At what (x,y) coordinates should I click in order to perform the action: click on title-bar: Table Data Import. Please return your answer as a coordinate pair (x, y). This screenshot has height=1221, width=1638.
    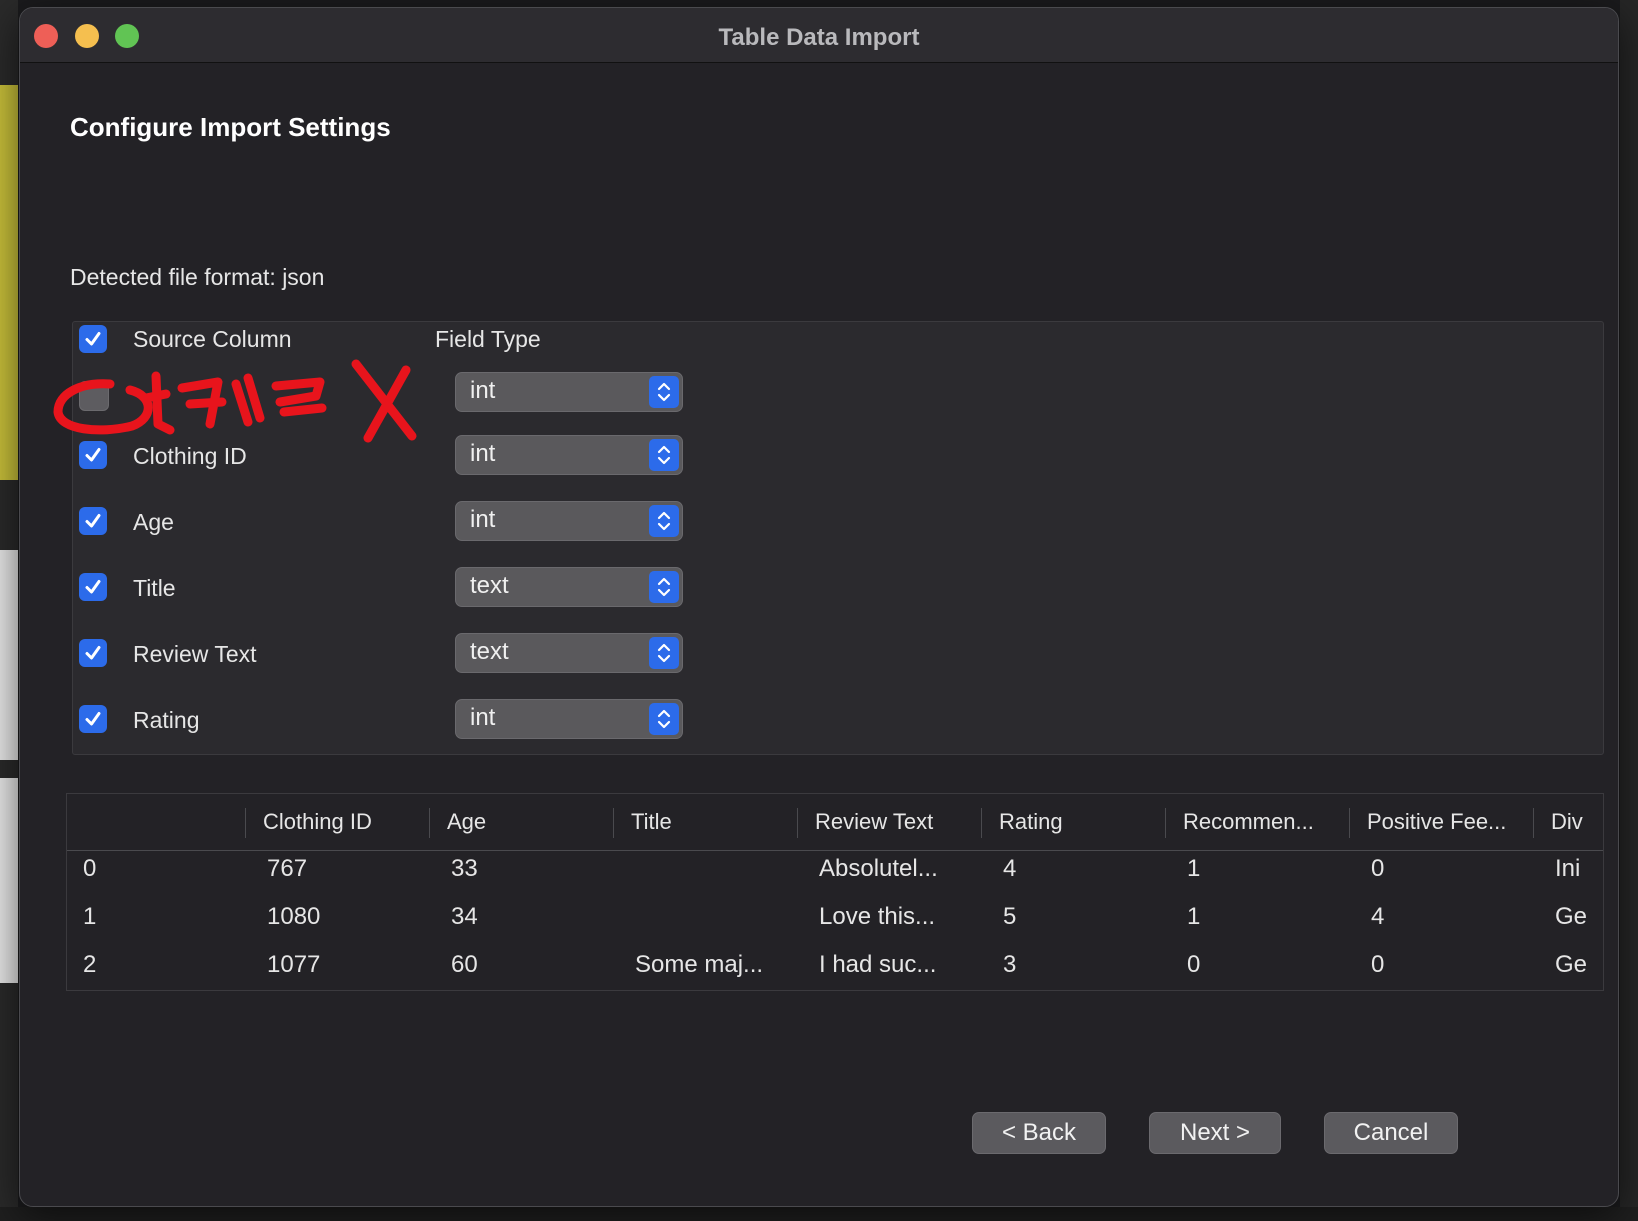
    Looking at the image, I should click on (819, 35).